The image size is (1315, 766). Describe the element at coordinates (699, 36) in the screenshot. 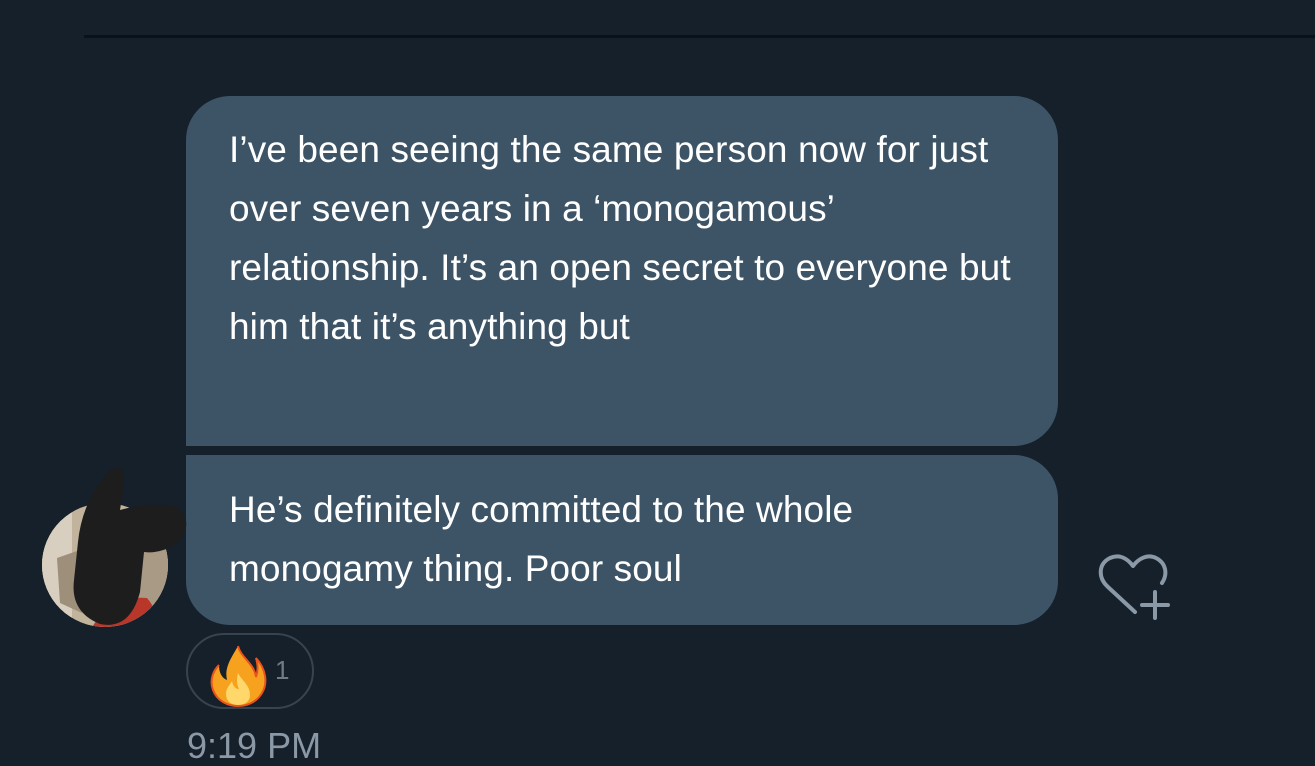

I see `header-divider` at that location.